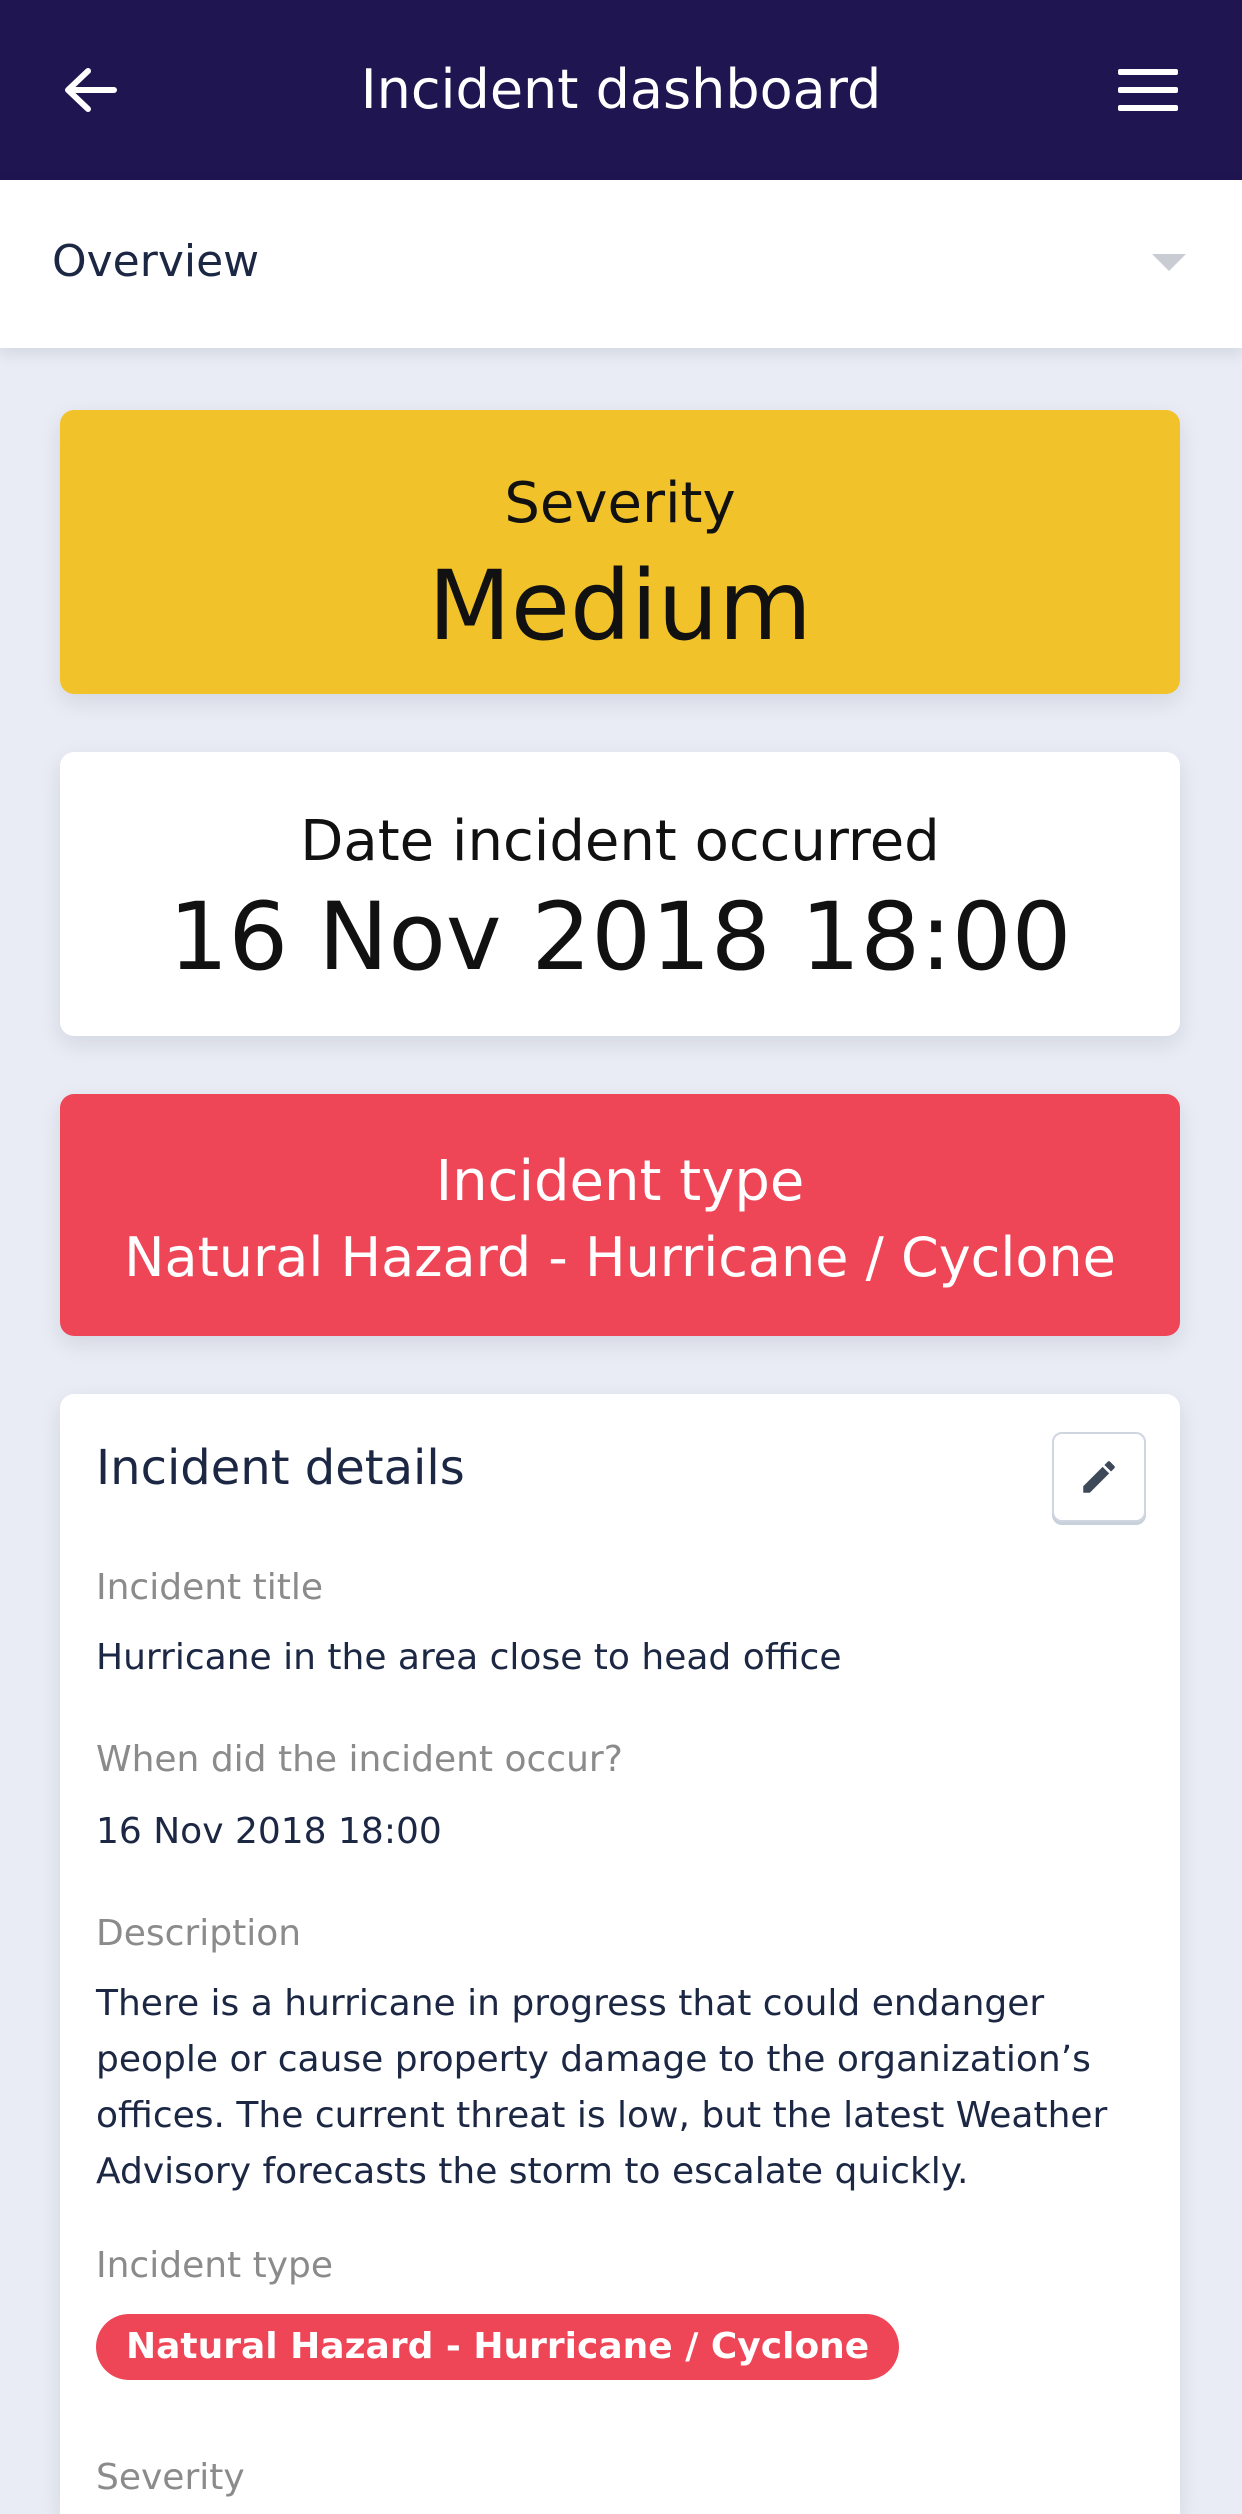 The height and width of the screenshot is (2514, 1242). Describe the element at coordinates (209, 1587) in the screenshot. I see `incident-title-label: Incident title` at that location.